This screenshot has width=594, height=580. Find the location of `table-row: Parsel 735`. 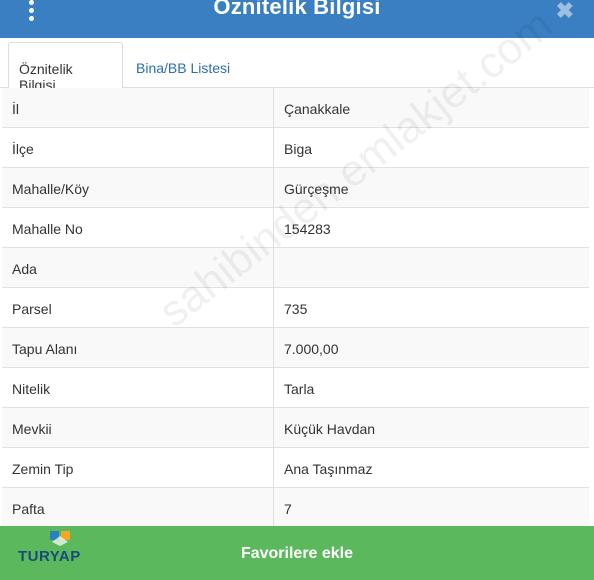

table-row: Parsel 735 is located at coordinates (295, 308).